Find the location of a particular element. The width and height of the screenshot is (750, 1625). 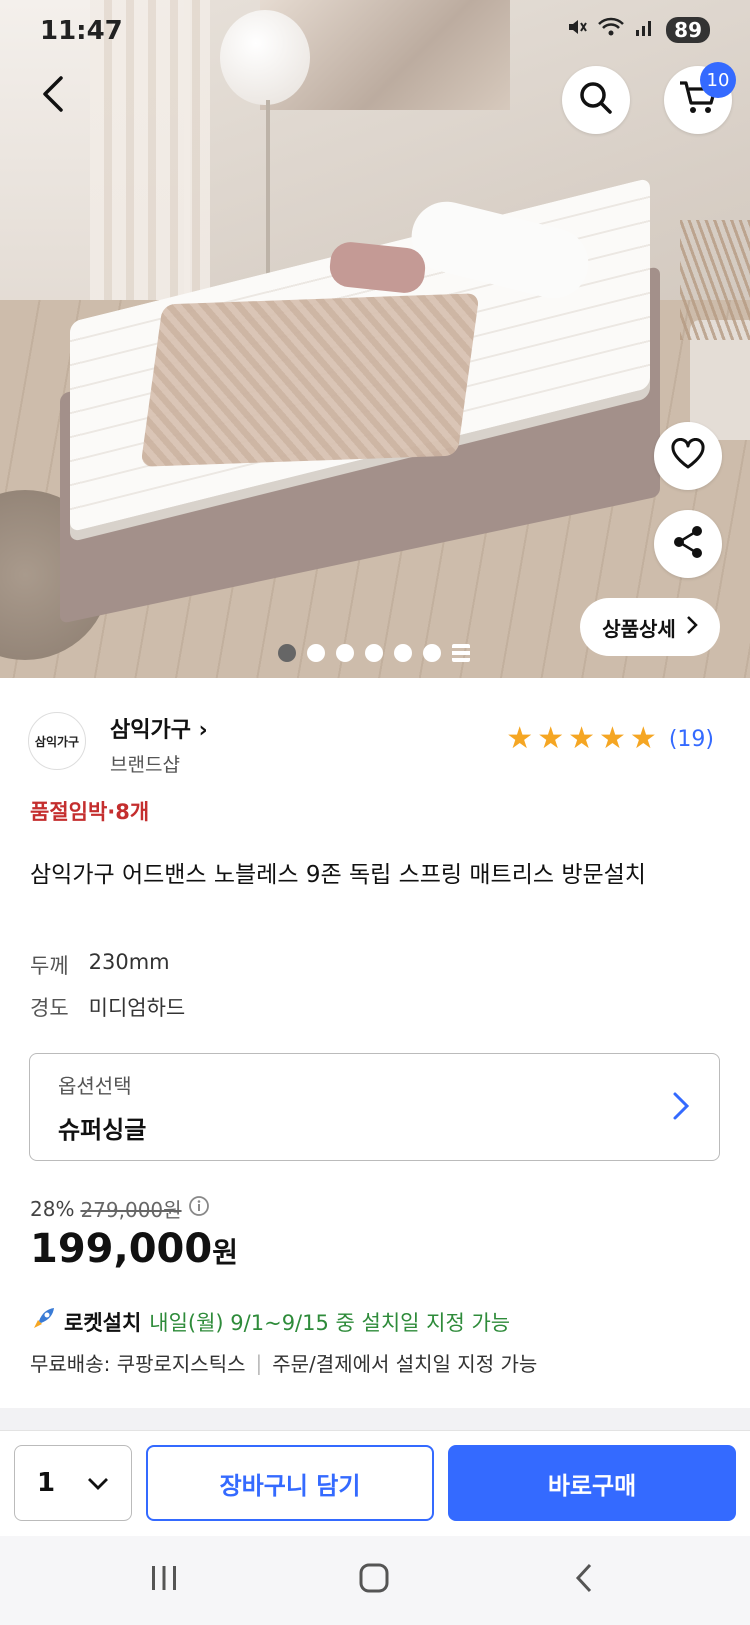

back-button is located at coordinates (54, 96).